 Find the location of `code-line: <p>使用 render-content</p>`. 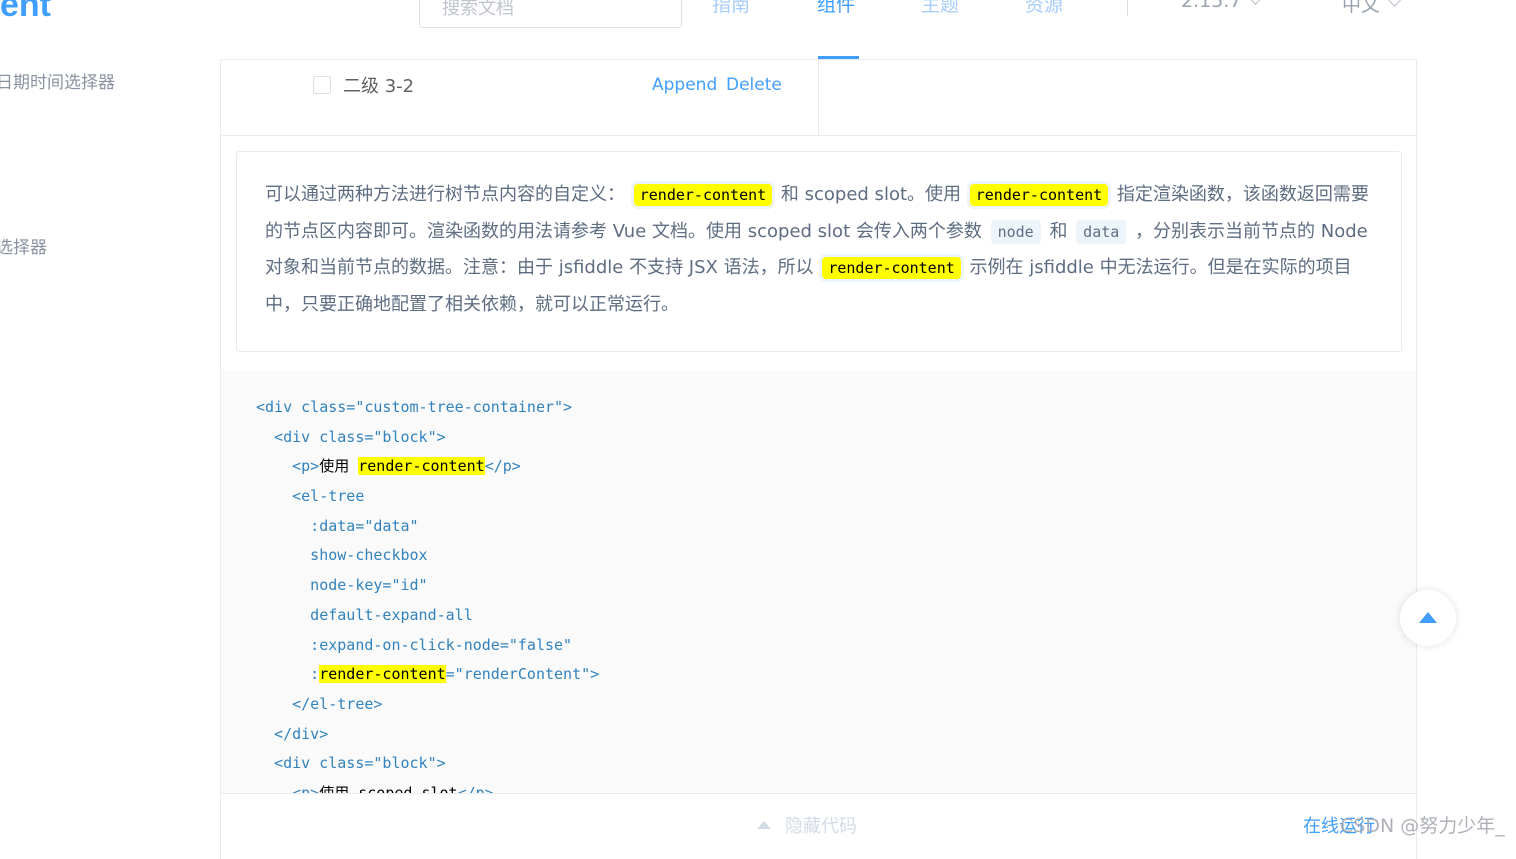

code-line: <p>使用 render-content</p> is located at coordinates (427, 467).